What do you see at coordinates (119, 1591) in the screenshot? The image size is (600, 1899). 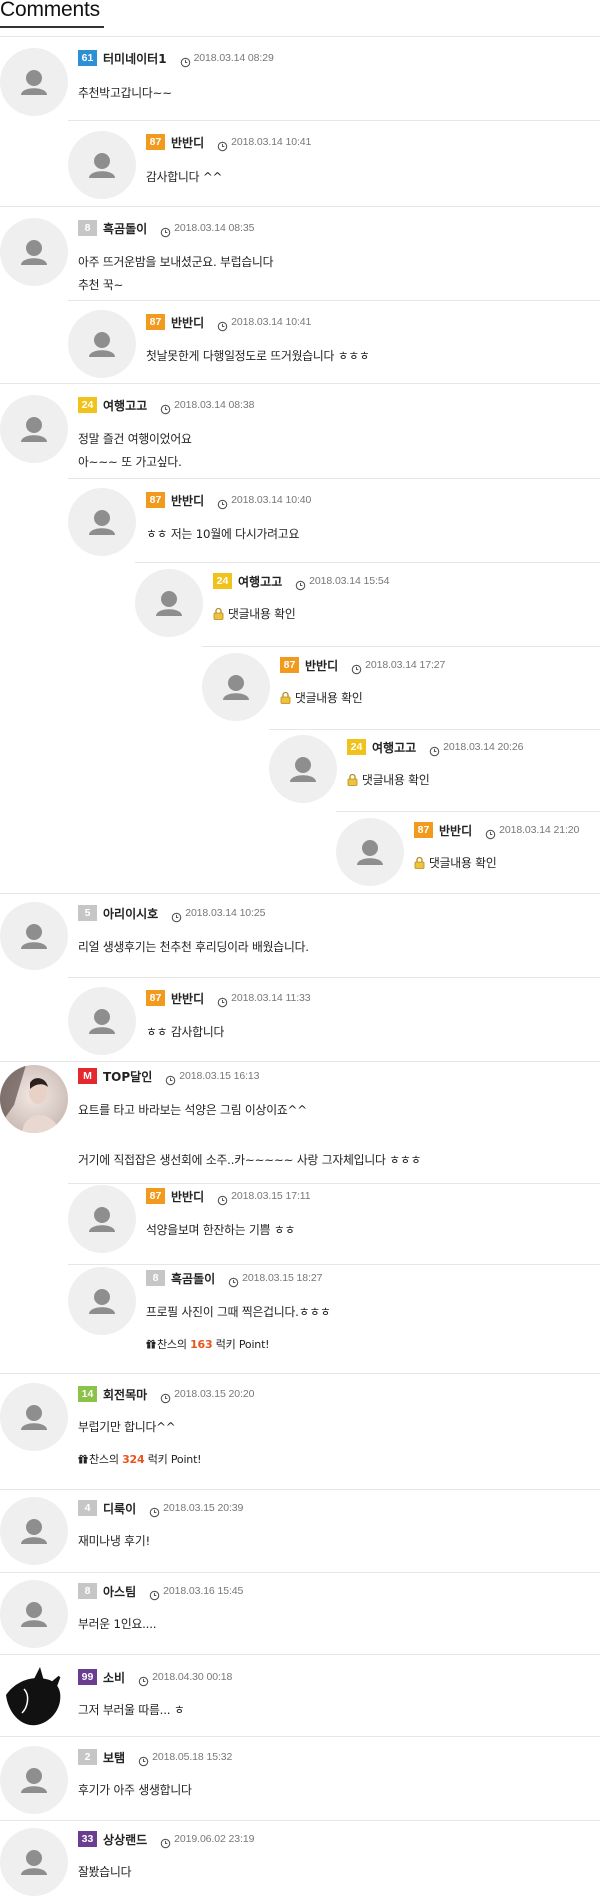 I see `author-nickname: 아스팀` at bounding box center [119, 1591].